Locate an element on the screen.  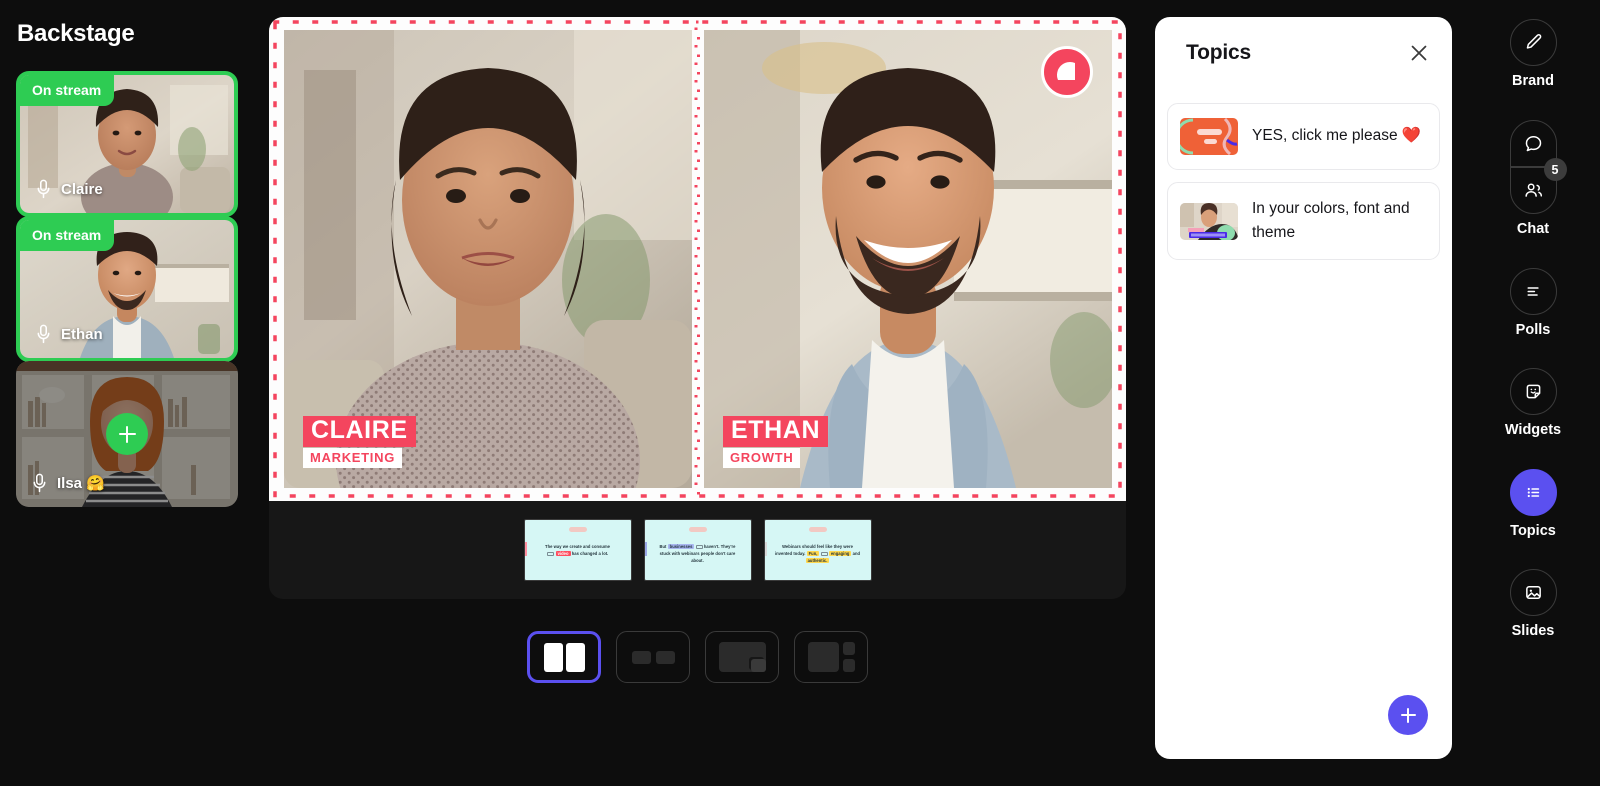
poll-bars-icon is located at coordinates (1533, 291).